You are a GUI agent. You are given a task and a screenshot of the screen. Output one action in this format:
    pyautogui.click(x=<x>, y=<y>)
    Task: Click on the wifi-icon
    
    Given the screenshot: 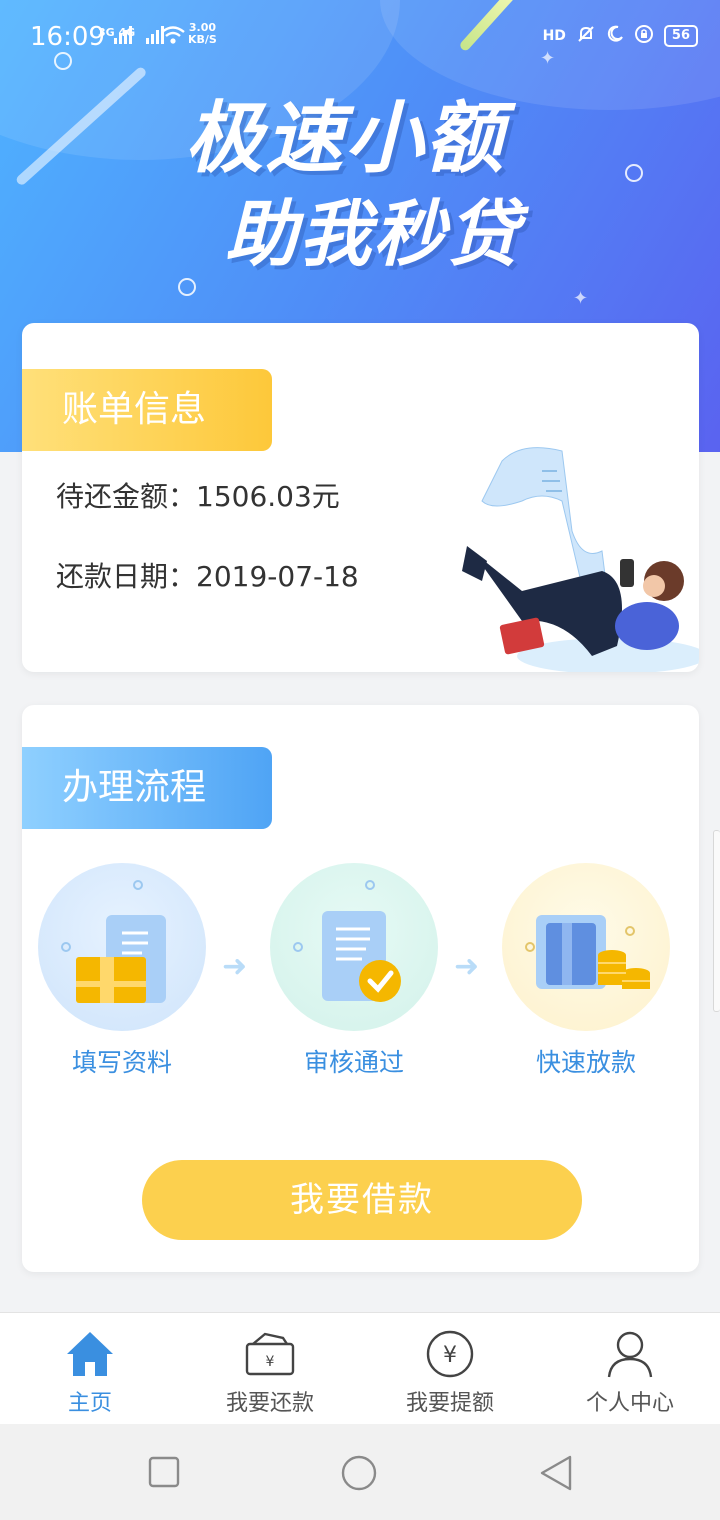 What is the action you would take?
    pyautogui.click(x=173, y=36)
    